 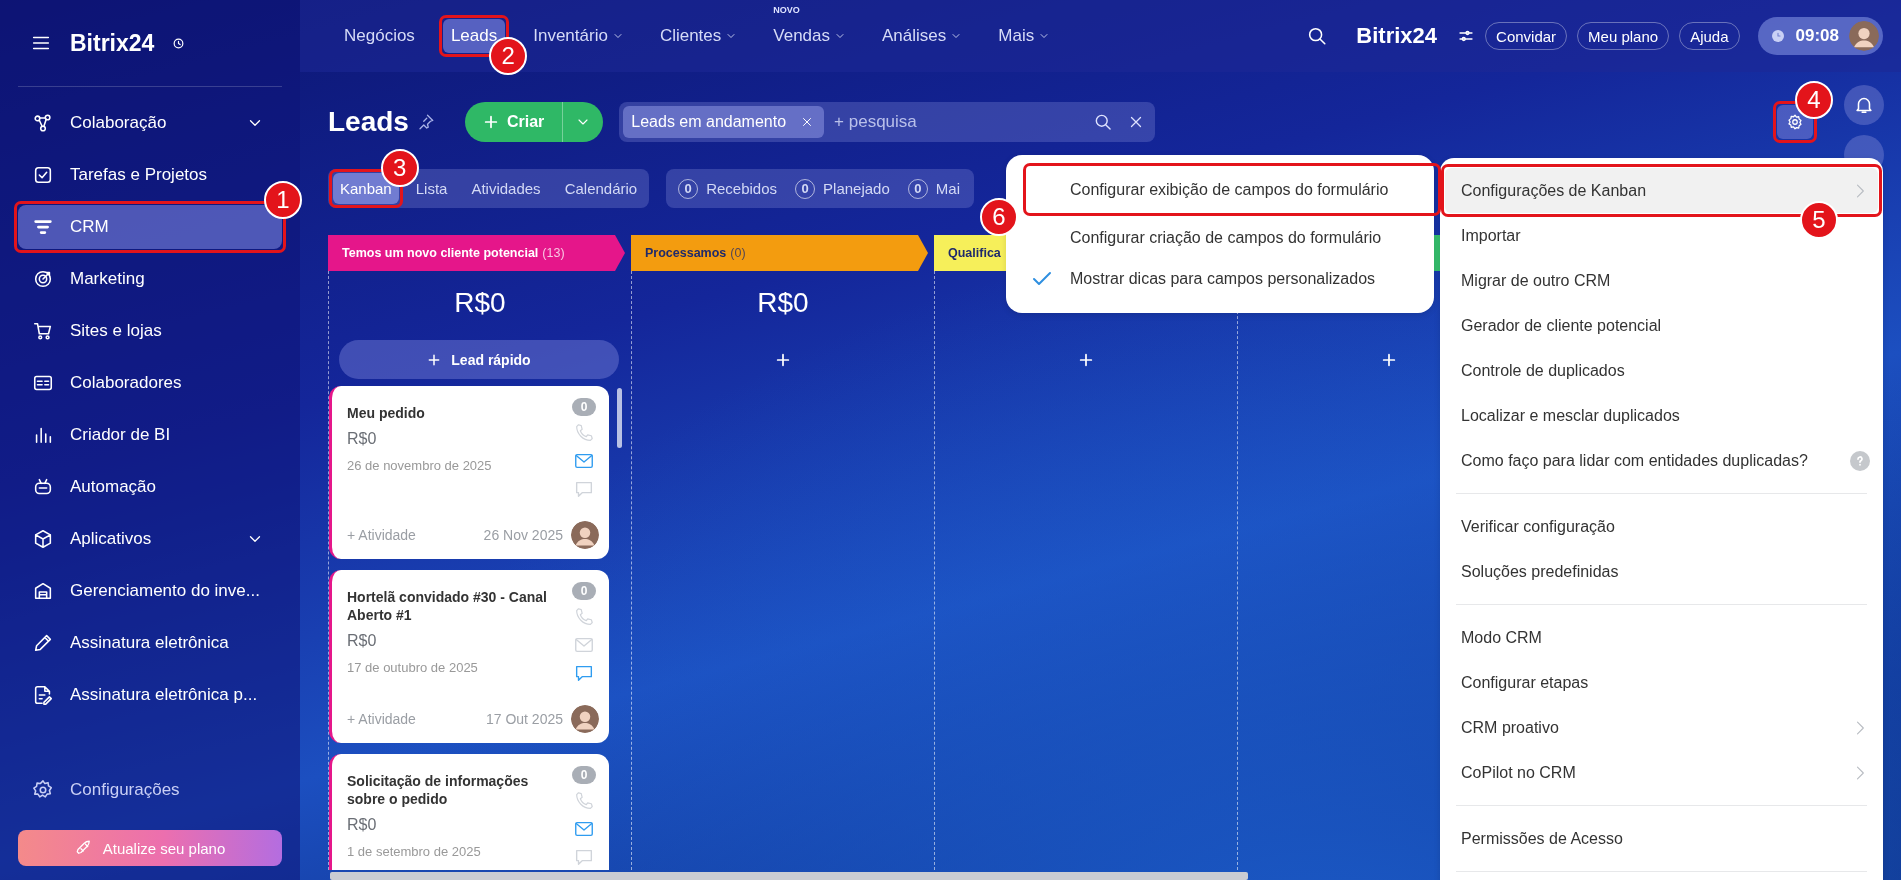 What do you see at coordinates (1661, 637) in the screenshot?
I see `menu-item: Modo CRM` at bounding box center [1661, 637].